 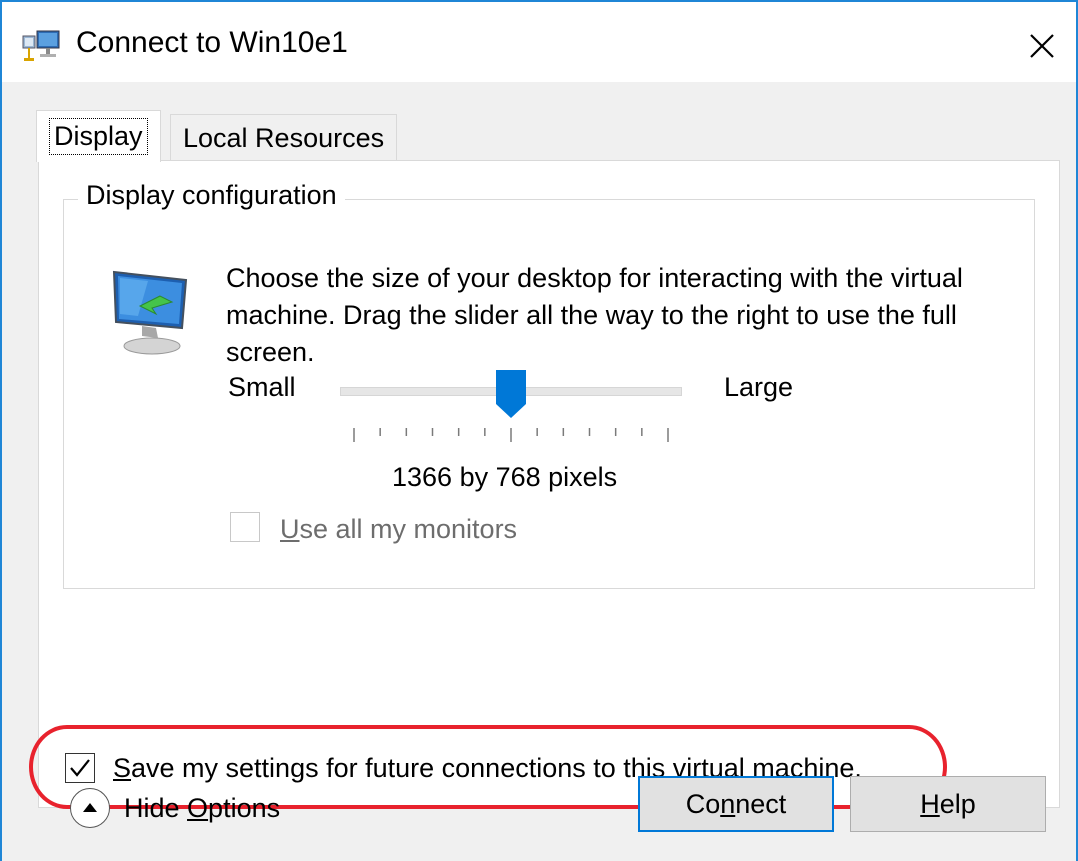 I want to click on use-all-monitors-label: Use all my monitors, so click(x=398, y=529).